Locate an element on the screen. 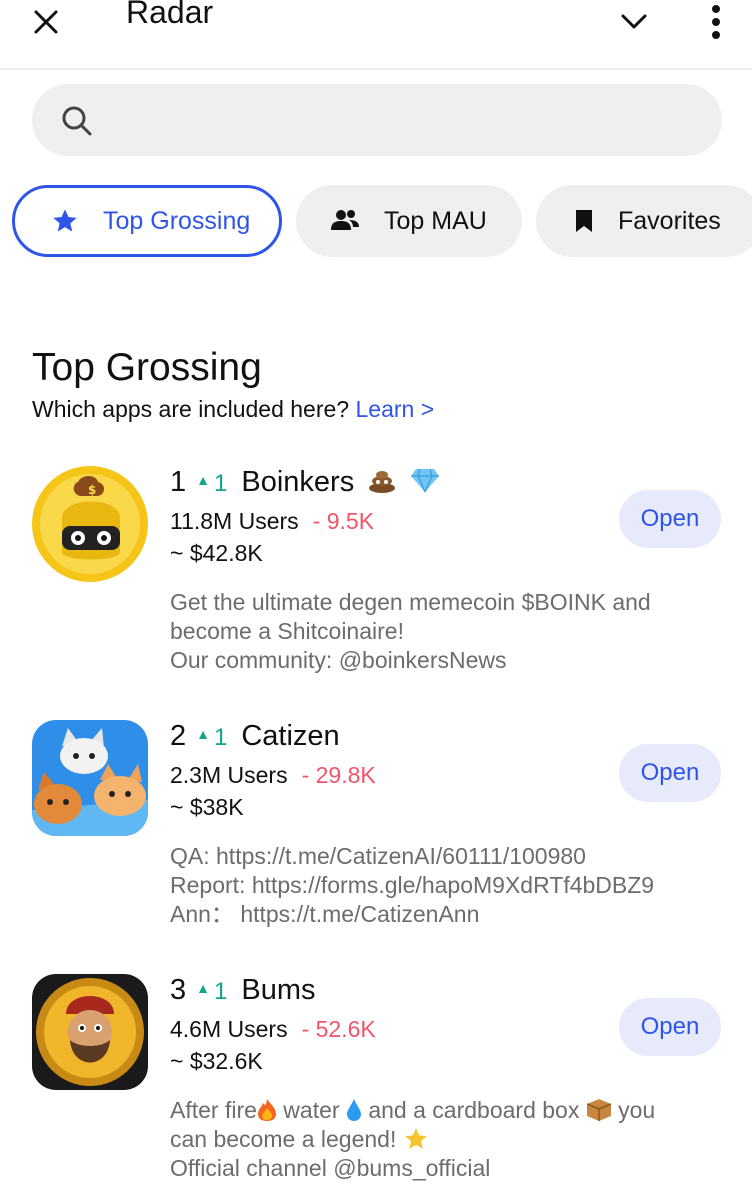 Image resolution: width=752 pixels, height=1200 pixels. app-users-row: 11.8M Users - 9.5K is located at coordinates (272, 521).